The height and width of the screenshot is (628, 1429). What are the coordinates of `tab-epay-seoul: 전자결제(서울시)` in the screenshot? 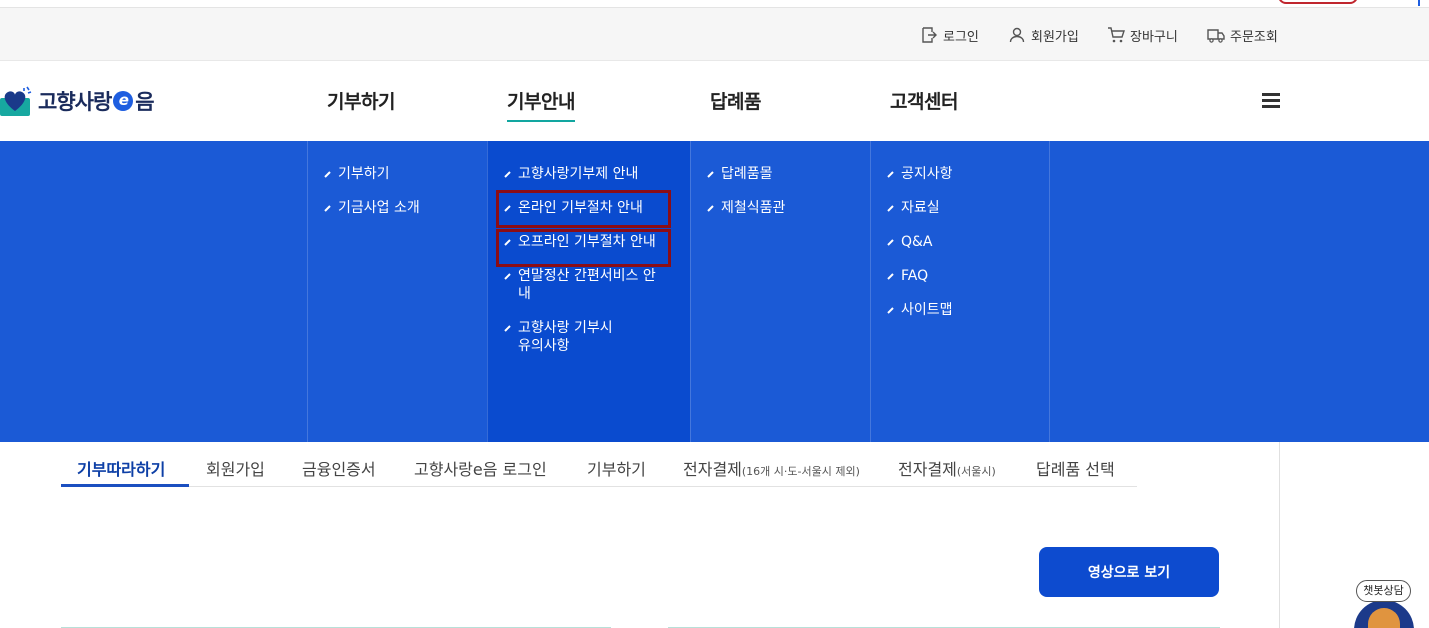 It's located at (947, 468).